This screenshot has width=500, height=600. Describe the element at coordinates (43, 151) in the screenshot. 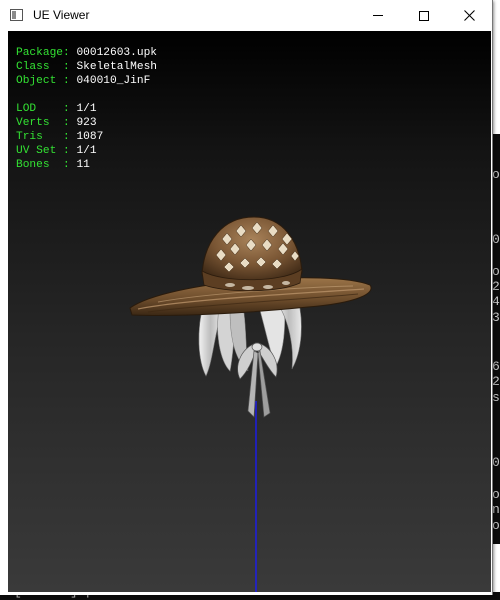

I see `info-label: UV Set :` at that location.